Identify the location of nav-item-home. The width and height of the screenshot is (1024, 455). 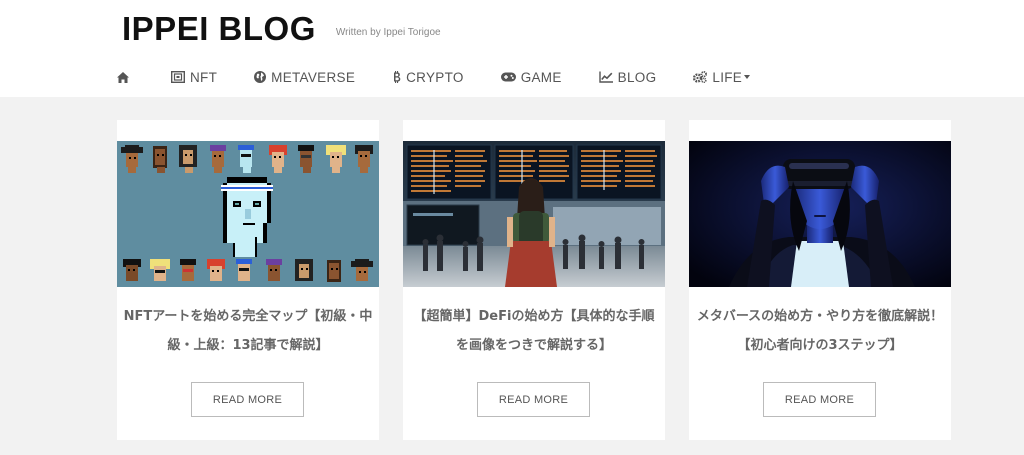
(125, 77).